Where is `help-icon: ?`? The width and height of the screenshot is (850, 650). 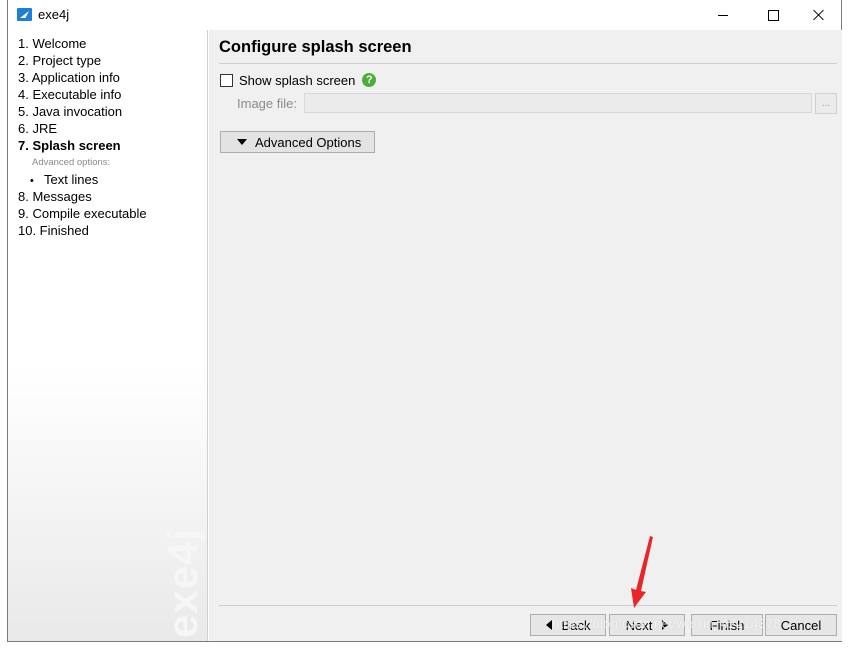
help-icon: ? is located at coordinates (369, 80).